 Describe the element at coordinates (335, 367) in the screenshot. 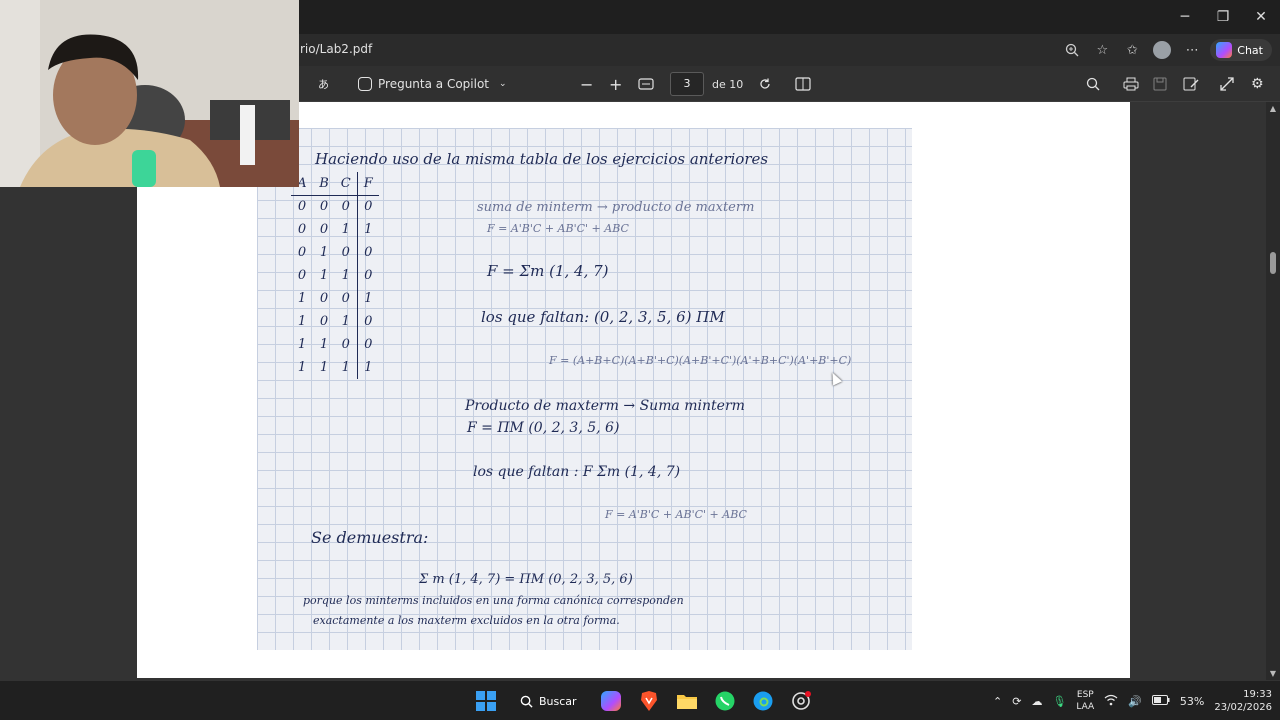

I see `table-row: 1111` at that location.